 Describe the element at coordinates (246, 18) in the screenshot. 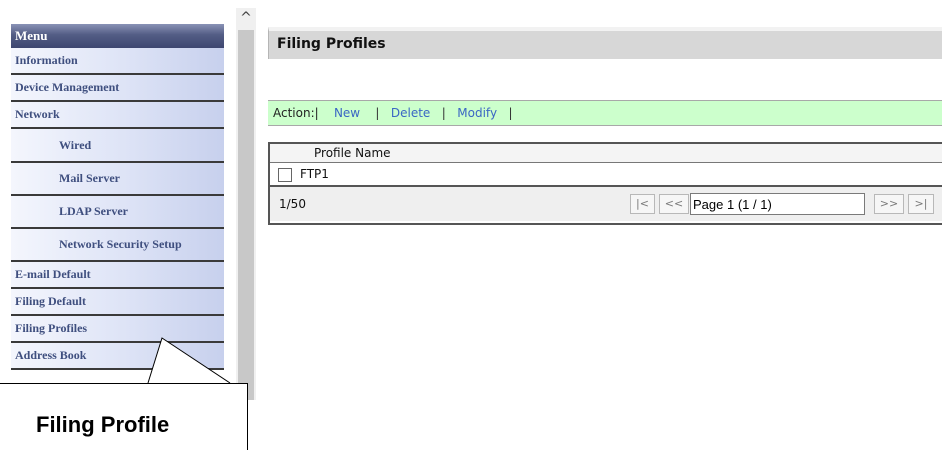

I see `scroll-up-arrow-icon: ^` at that location.